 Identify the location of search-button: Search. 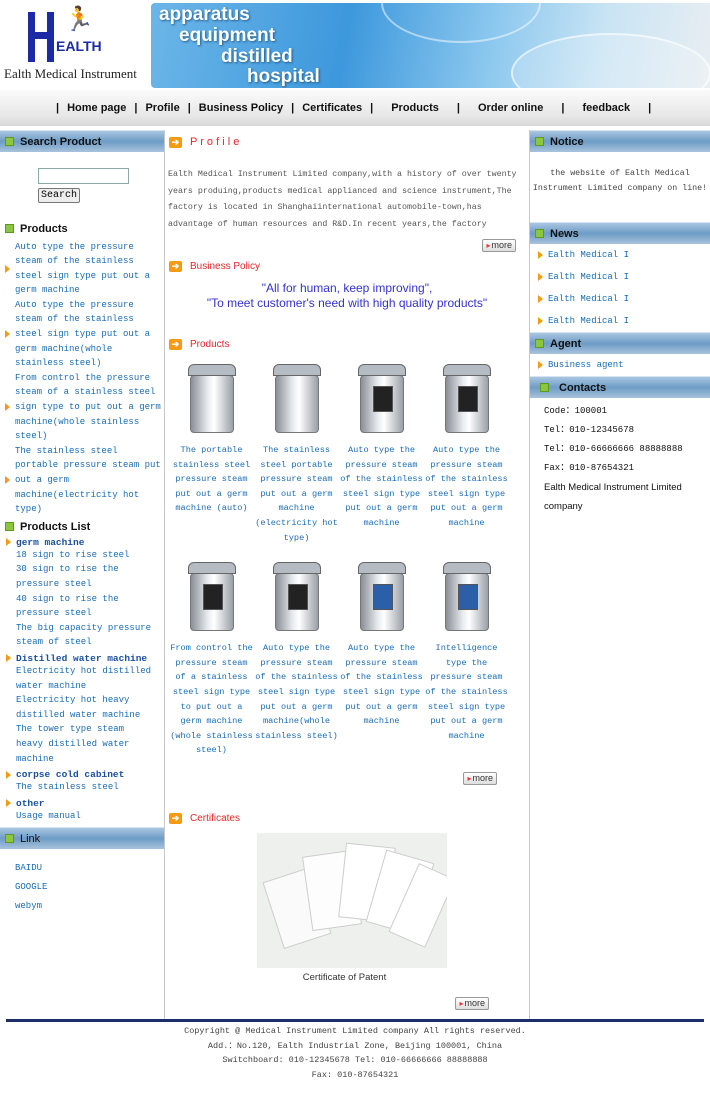
(59, 195).